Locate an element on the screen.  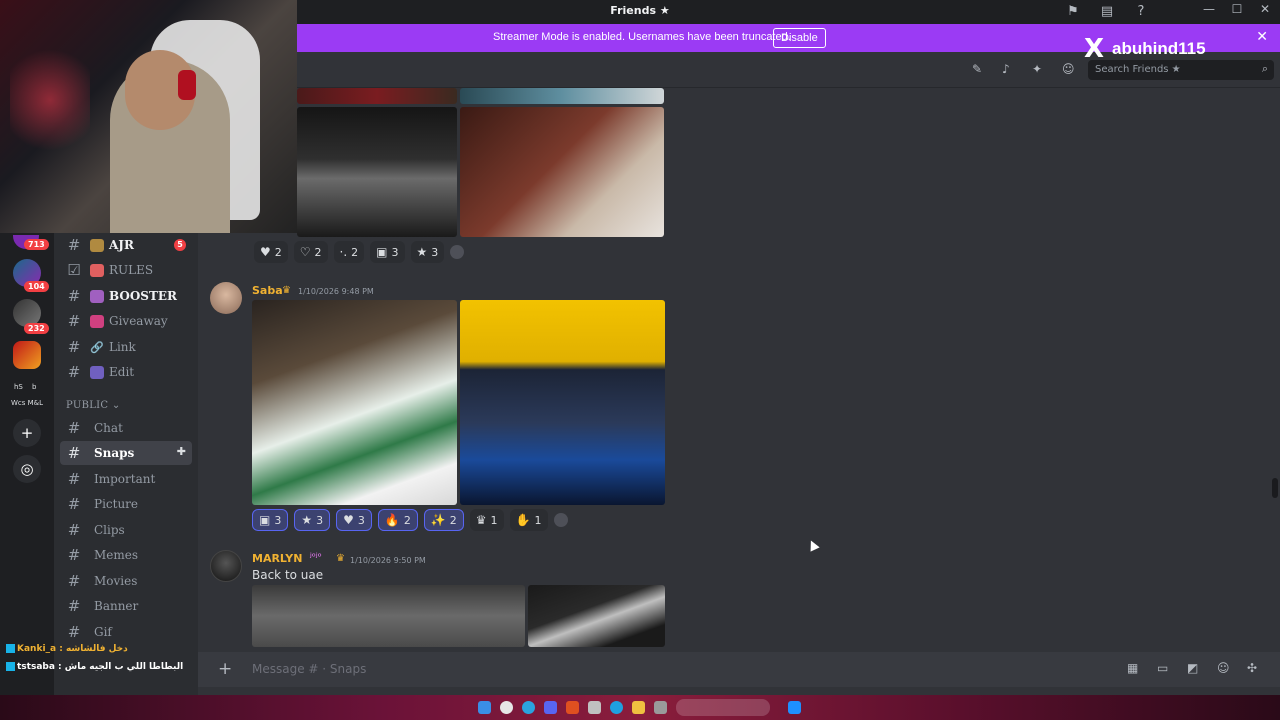
channel-item: # Important is located at coordinates (126, 479).